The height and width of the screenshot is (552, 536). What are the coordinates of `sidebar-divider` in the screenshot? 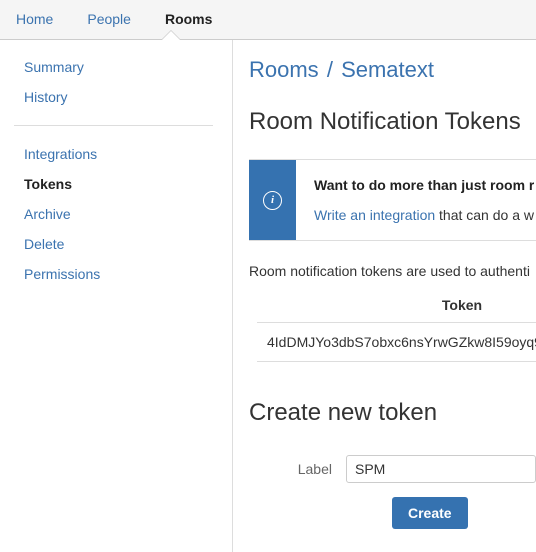 It's located at (113, 125).